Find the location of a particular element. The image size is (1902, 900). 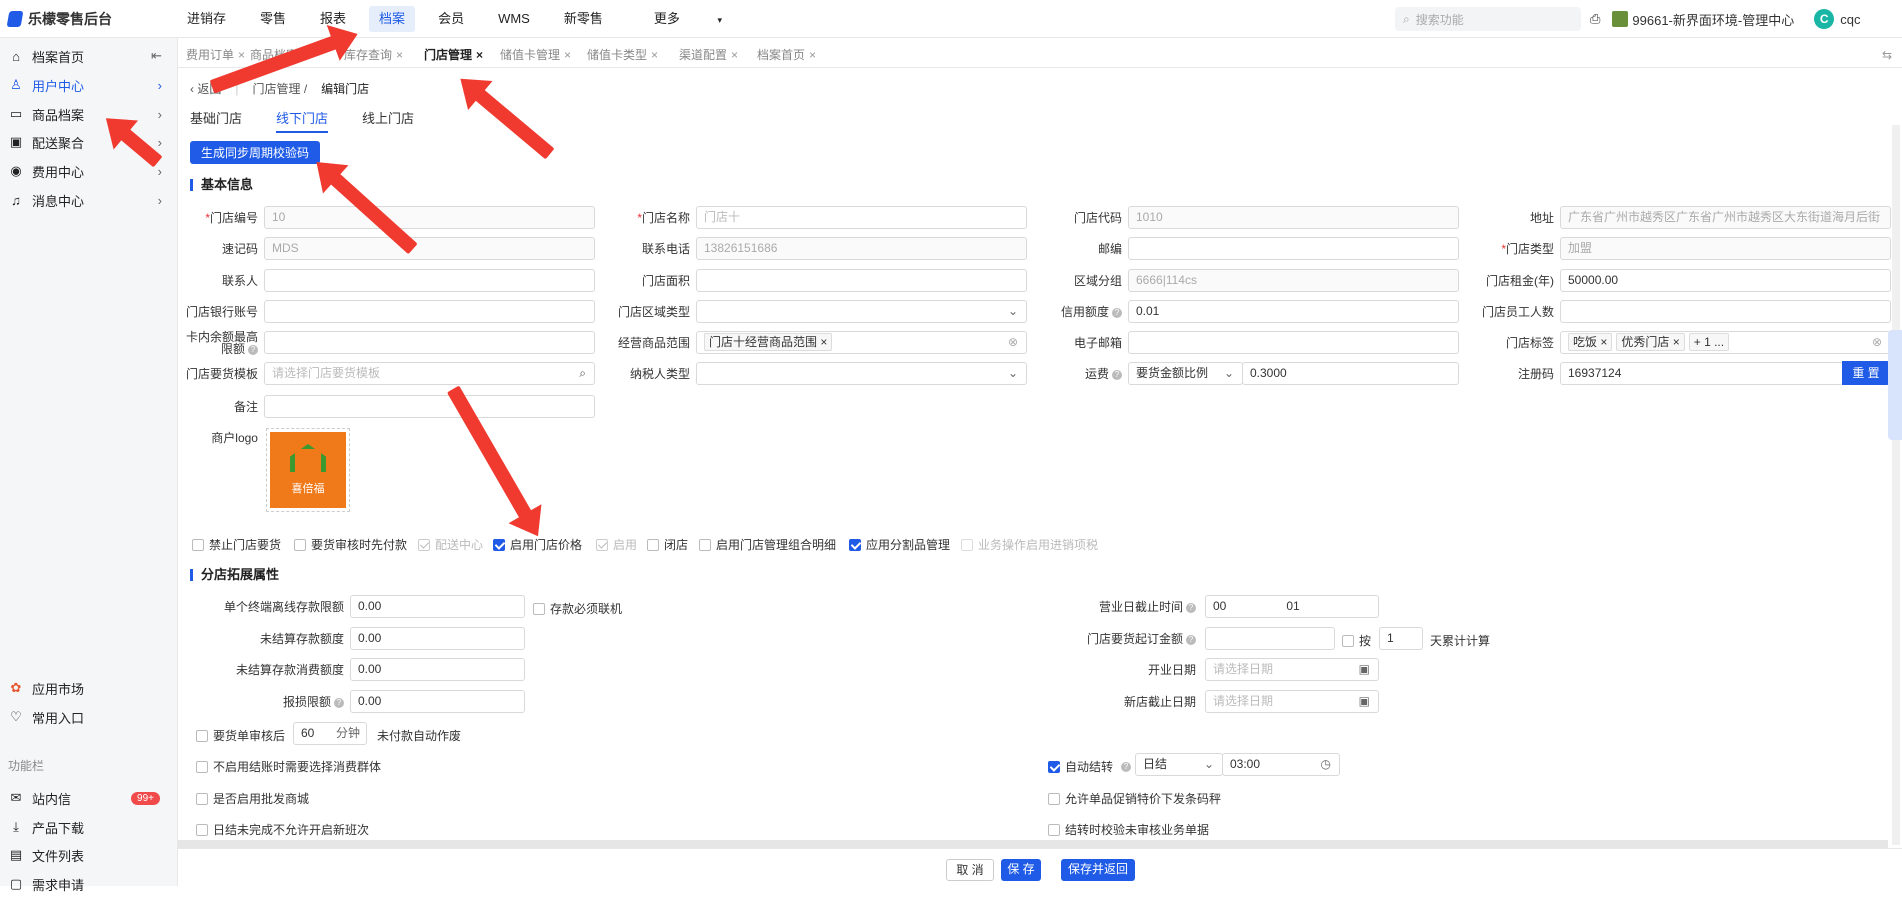

tax-type-select: ⌄ is located at coordinates (861, 373).